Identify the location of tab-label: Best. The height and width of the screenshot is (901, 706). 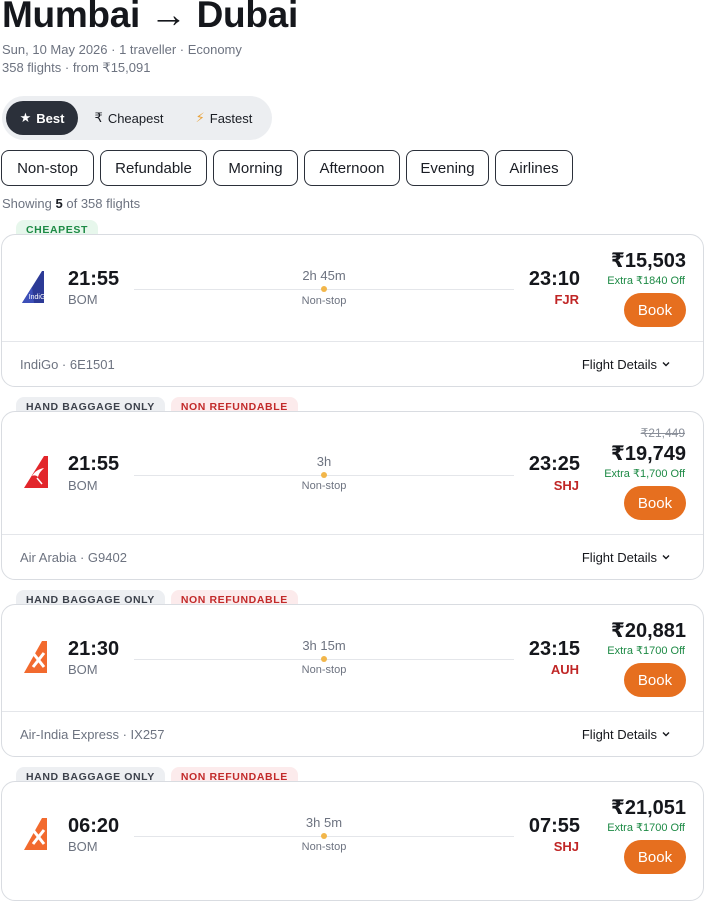
(50, 118).